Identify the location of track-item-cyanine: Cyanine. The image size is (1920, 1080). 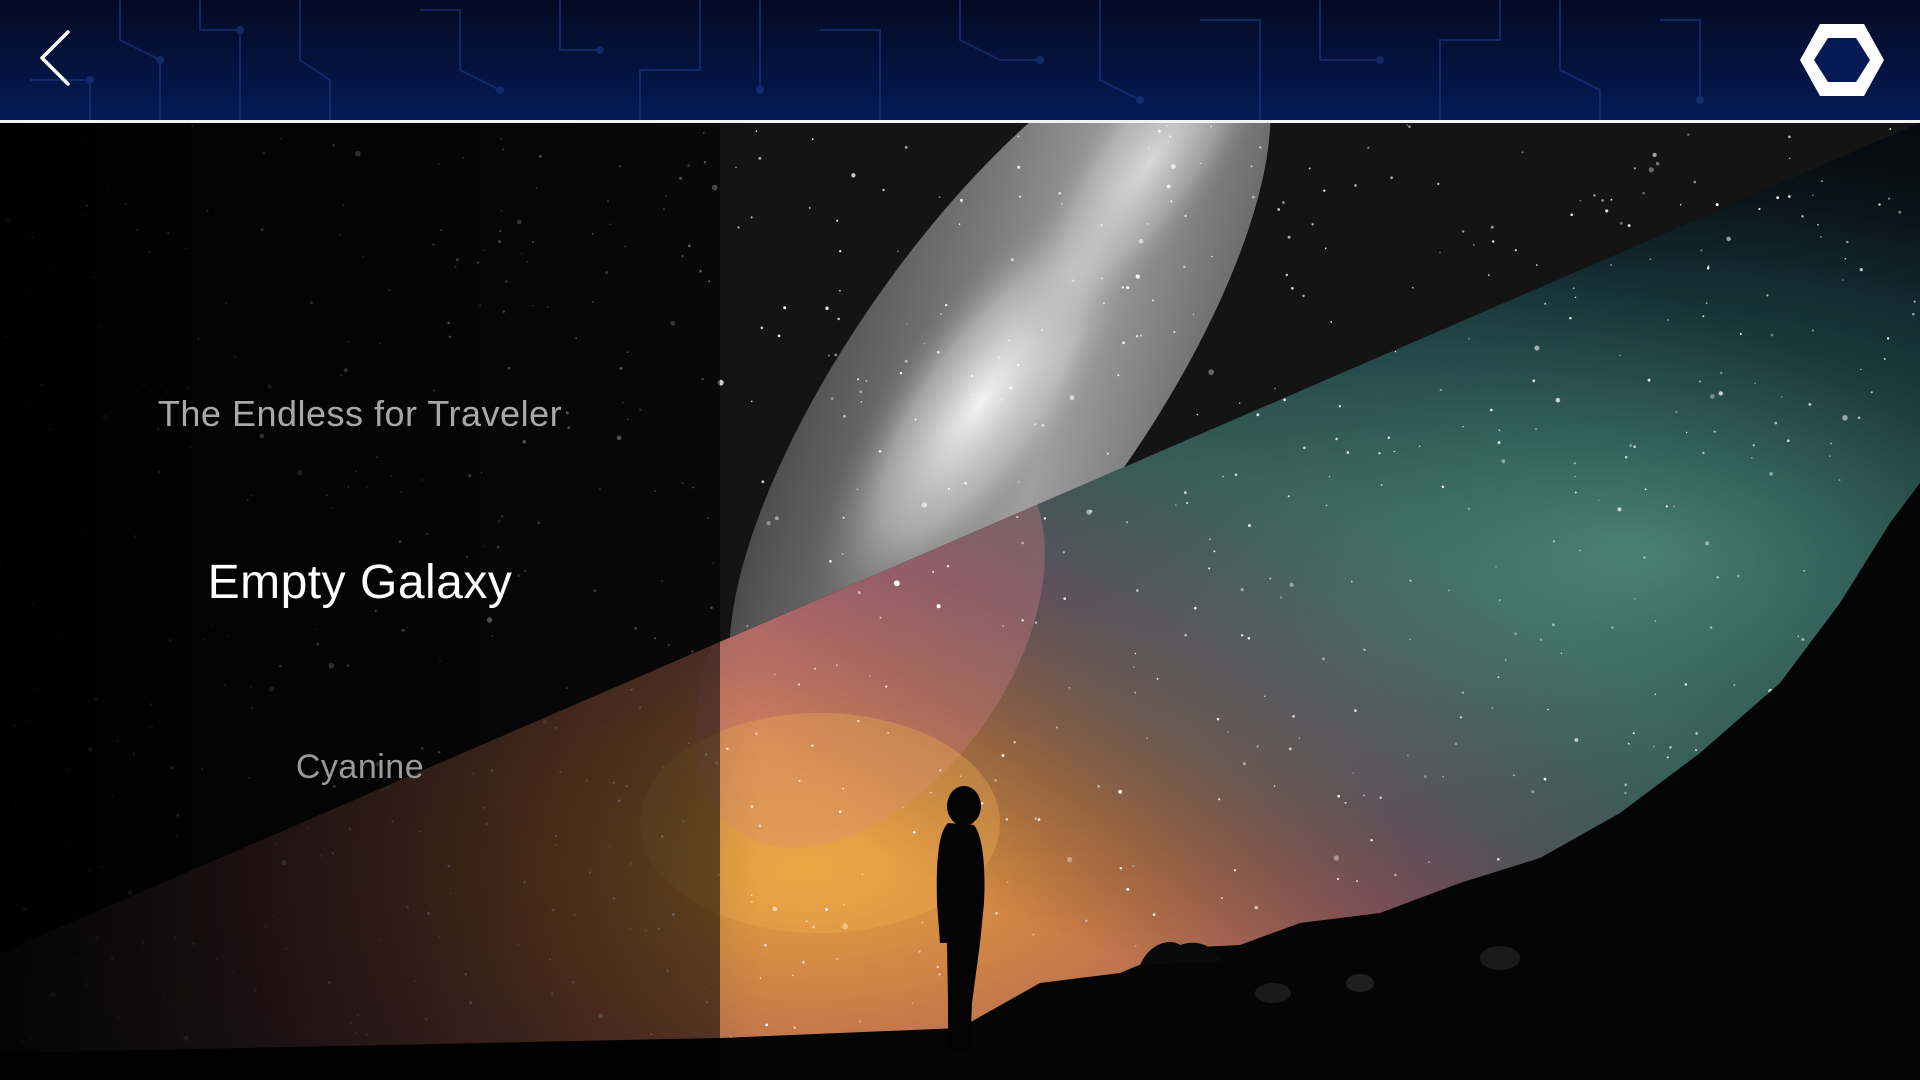
(360, 767).